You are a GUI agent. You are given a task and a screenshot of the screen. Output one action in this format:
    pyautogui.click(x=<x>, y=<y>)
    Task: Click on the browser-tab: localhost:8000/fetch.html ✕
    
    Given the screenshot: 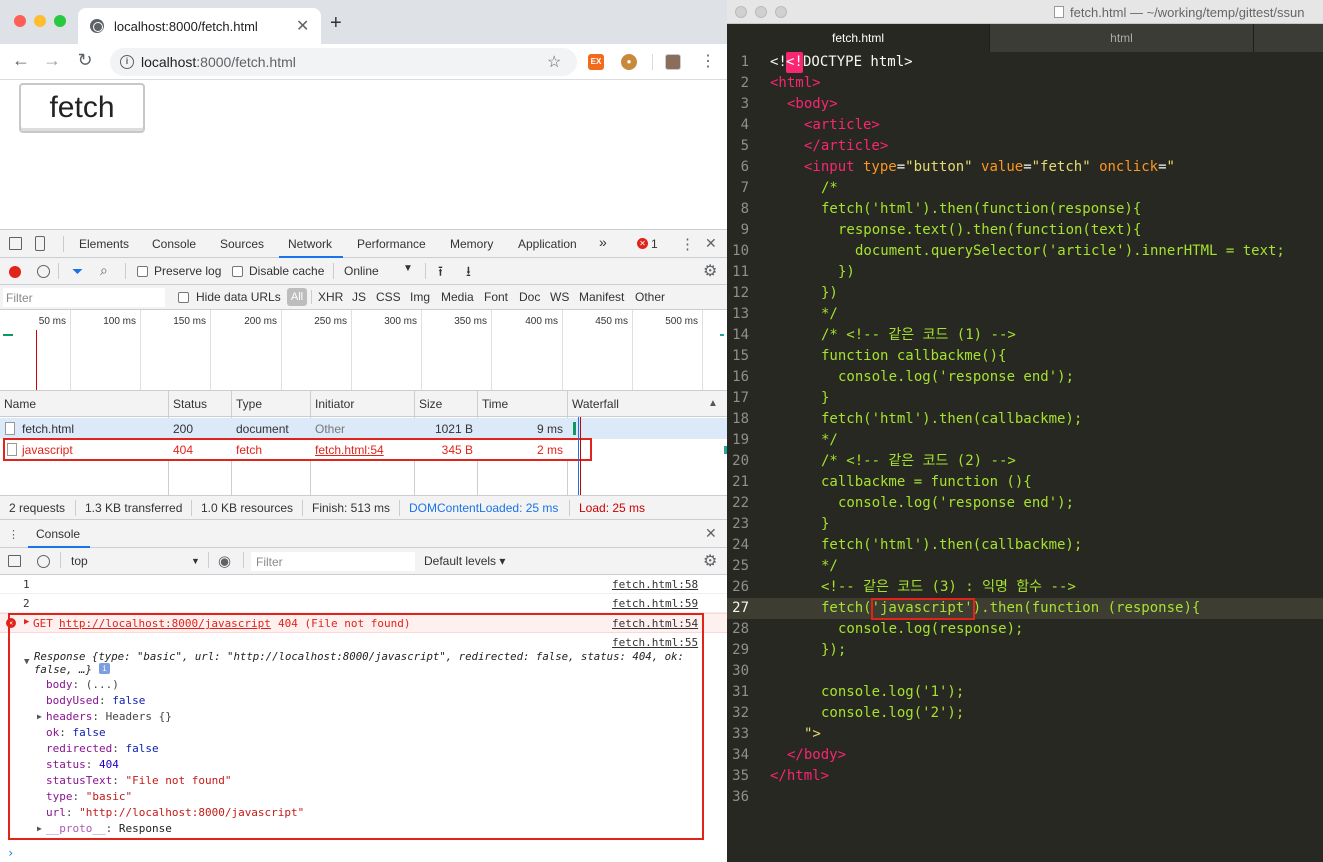 What is the action you would take?
    pyautogui.click(x=199, y=26)
    